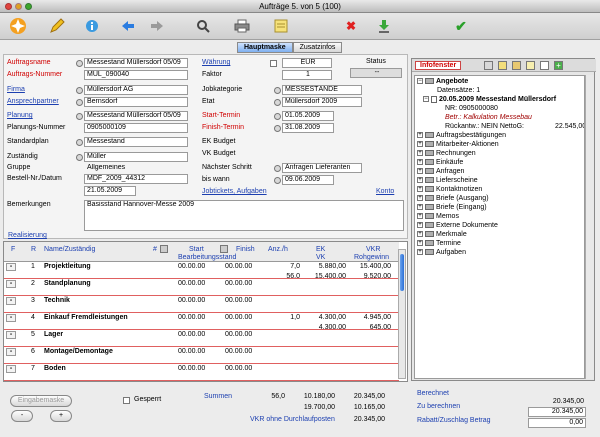 Image resolution: width=600 pixels, height=437 pixels. Describe the element at coordinates (201, 335) in the screenshot. I see `table-row: - 5 Lager 00.00.00 00.00.00` at that location.